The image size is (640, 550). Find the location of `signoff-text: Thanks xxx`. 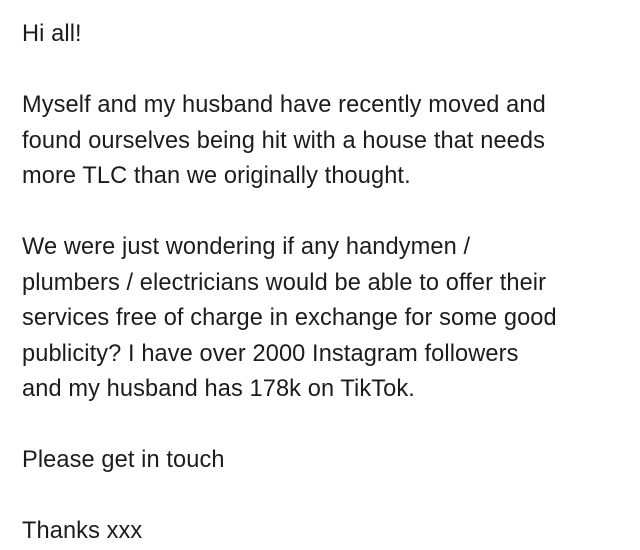

signoff-text: Thanks xxx is located at coordinates (82, 531).